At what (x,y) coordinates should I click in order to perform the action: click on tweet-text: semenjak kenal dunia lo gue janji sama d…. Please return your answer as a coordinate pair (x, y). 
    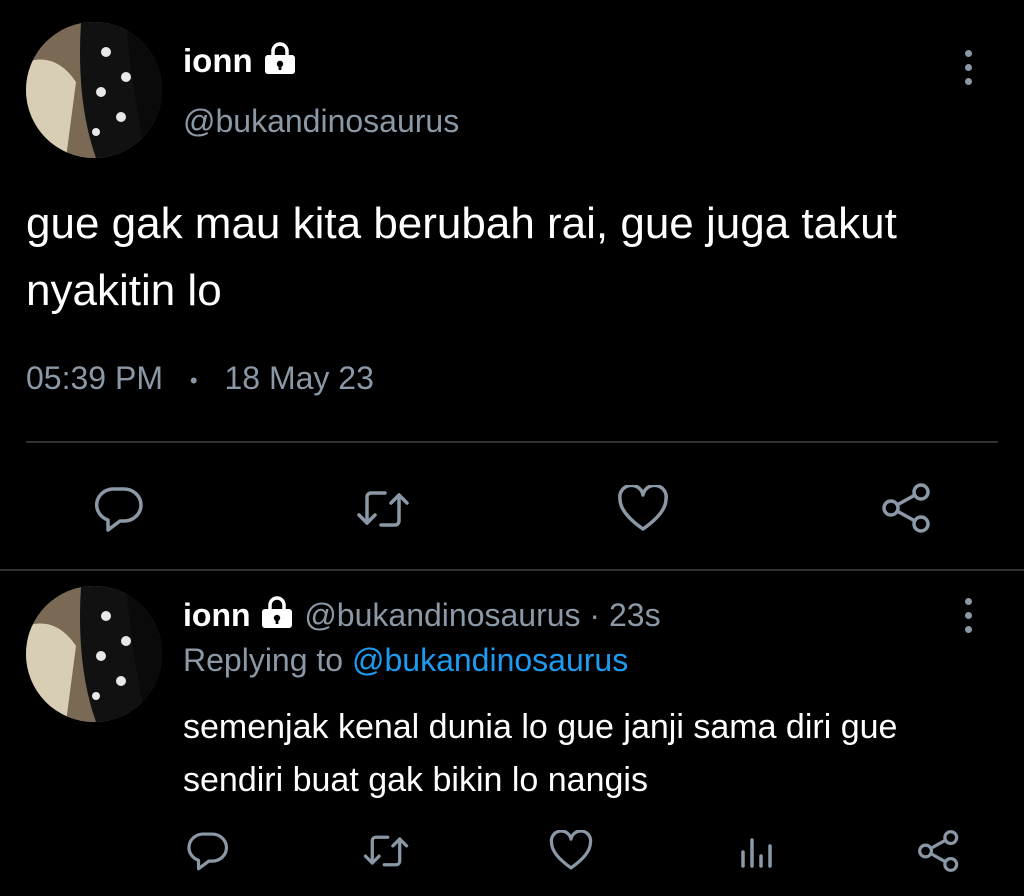
    Looking at the image, I should click on (540, 754).